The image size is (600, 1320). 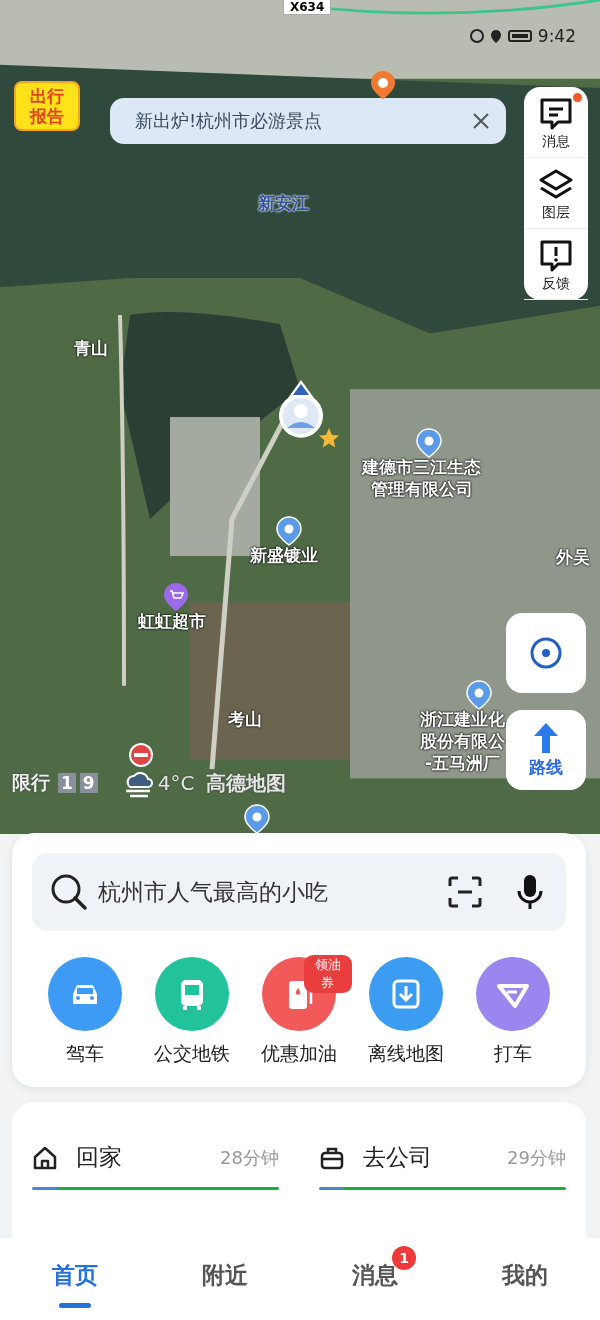 I want to click on alarm-icon, so click(x=476, y=36).